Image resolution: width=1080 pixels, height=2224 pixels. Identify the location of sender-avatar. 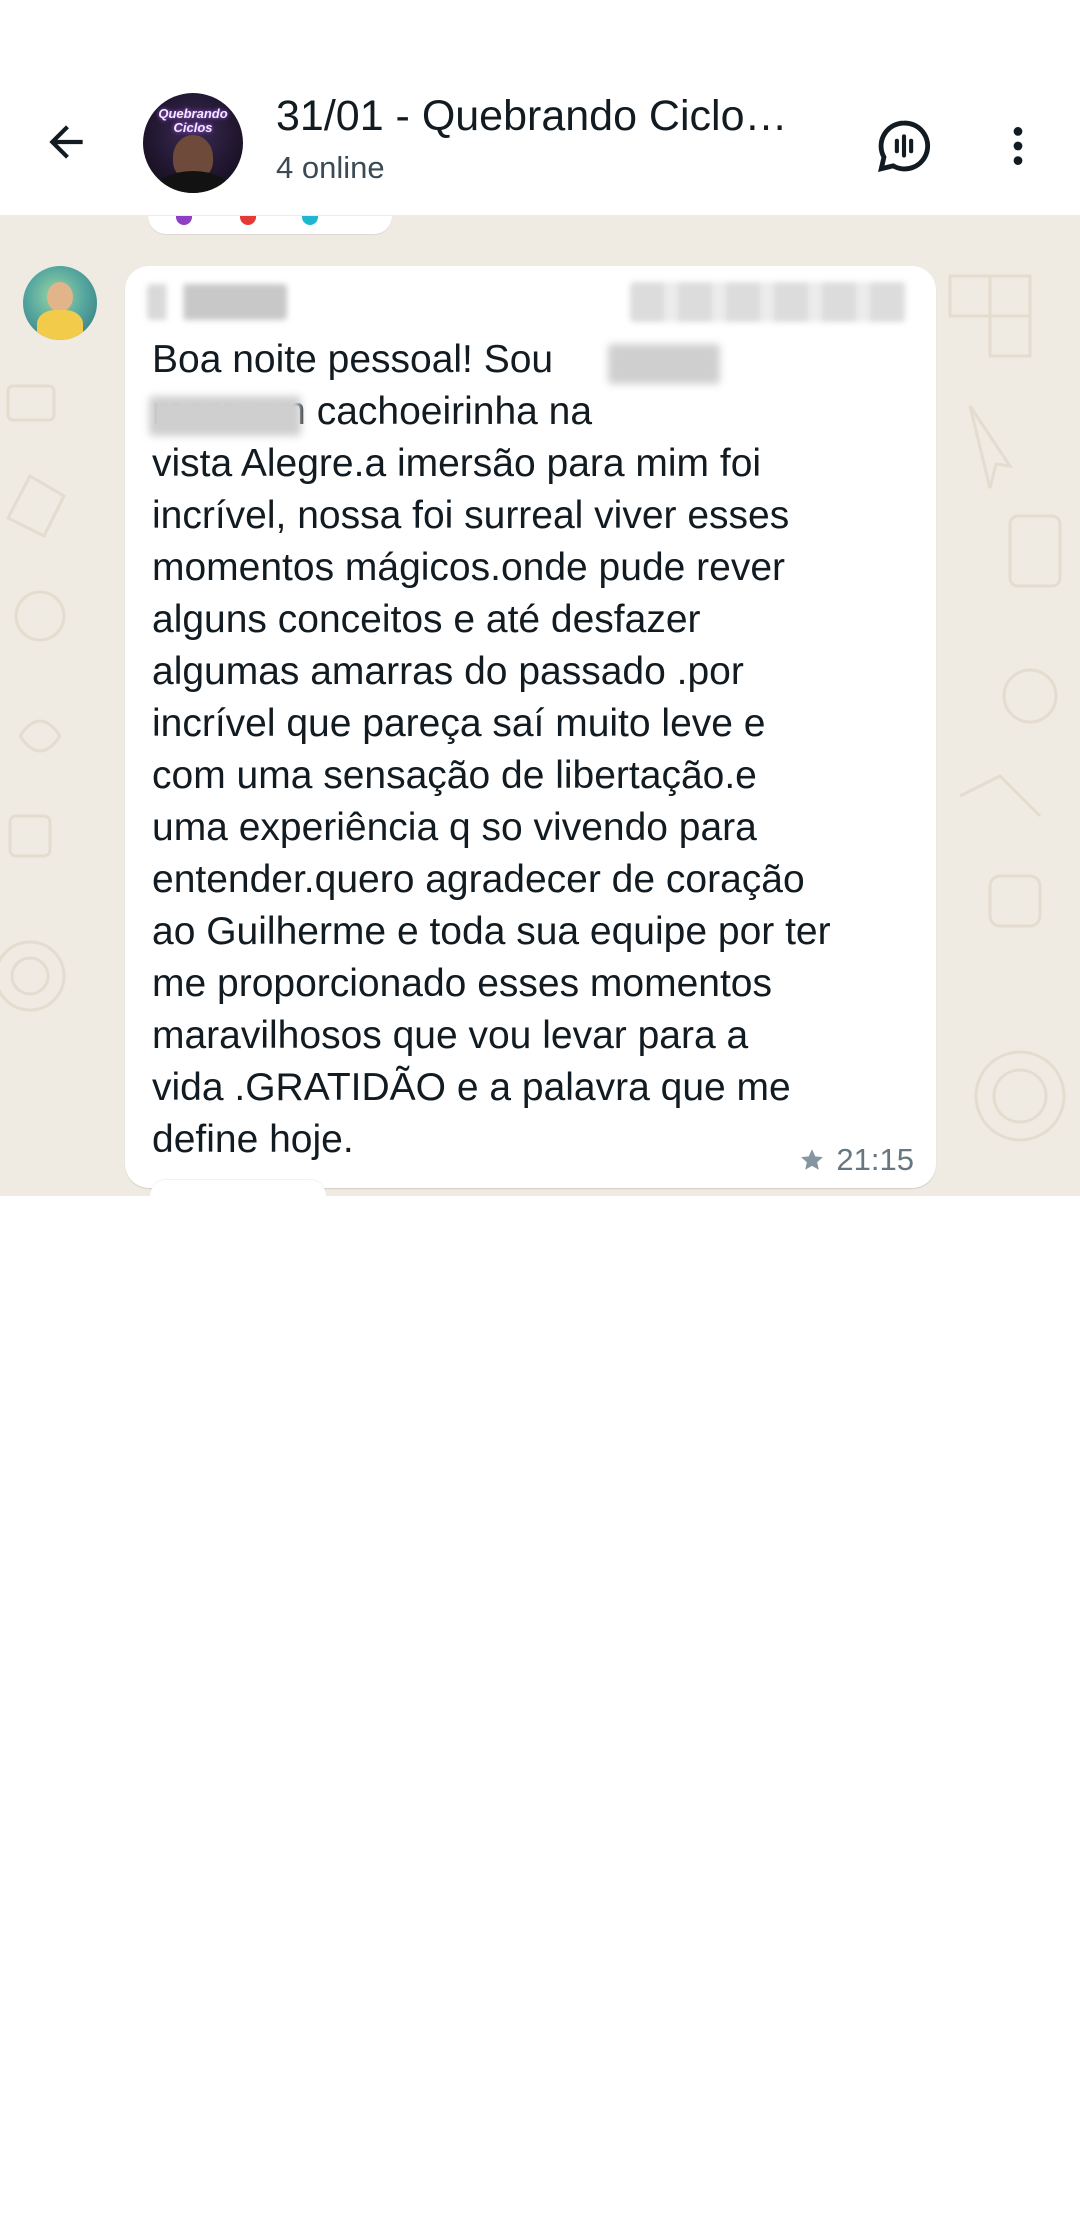
(60, 303).